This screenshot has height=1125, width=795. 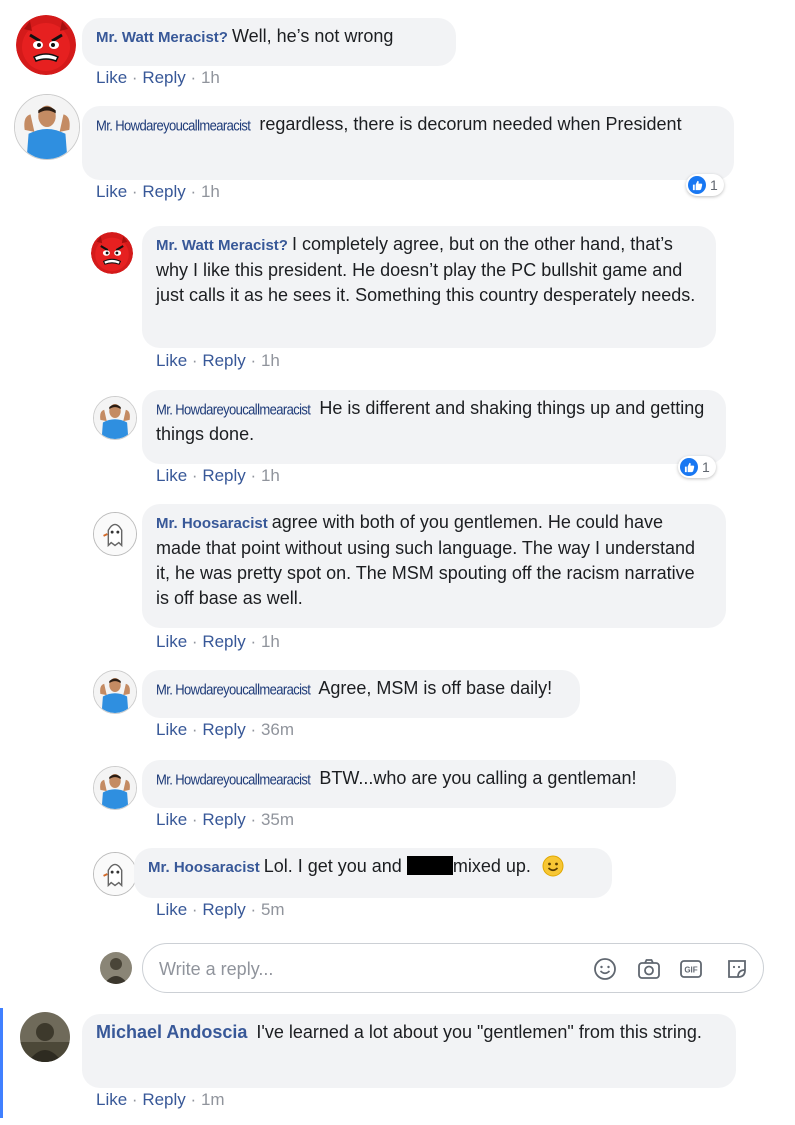 I want to click on gif-icon: GIF, so click(x=691, y=969).